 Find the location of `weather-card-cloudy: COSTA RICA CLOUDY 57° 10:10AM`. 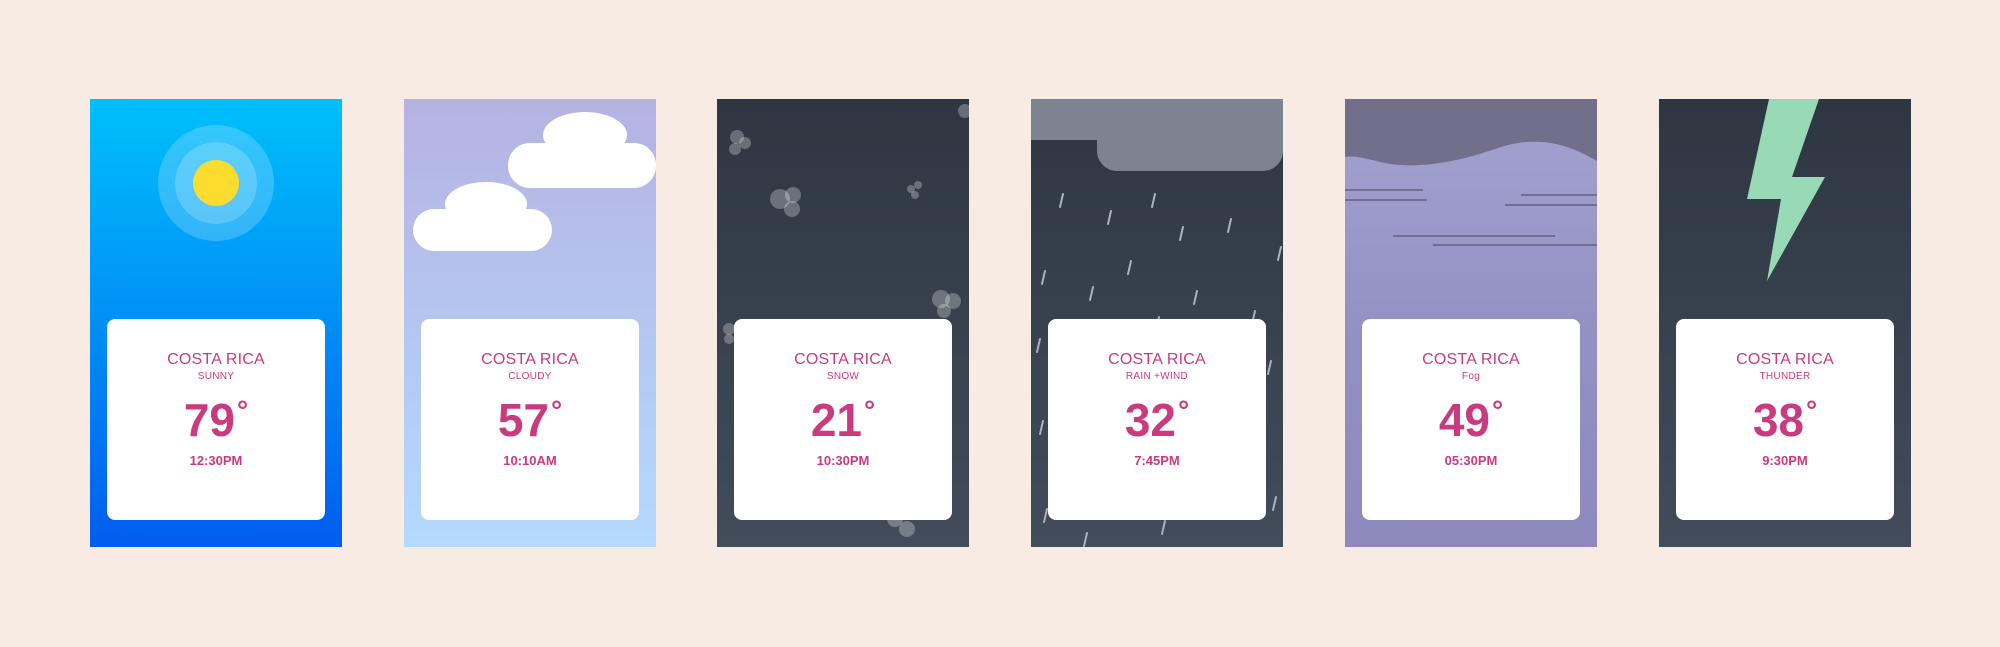

weather-card-cloudy: COSTA RICA CLOUDY 57° 10:10AM is located at coordinates (530, 323).